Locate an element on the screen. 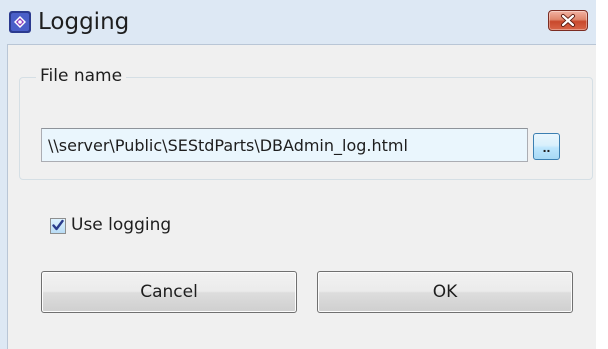 The width and height of the screenshot is (608, 349). use-logging-checkbox is located at coordinates (58, 226).